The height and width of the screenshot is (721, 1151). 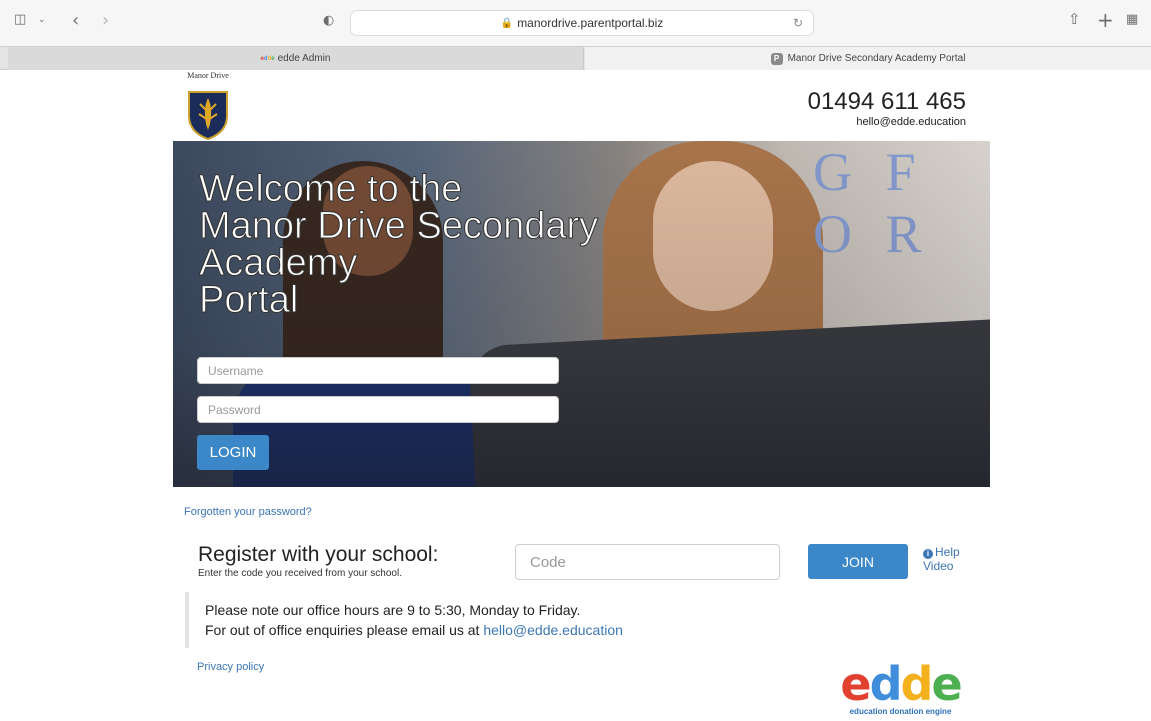 I want to click on edde-logo: edde education donation engine, so click(x=900, y=688).